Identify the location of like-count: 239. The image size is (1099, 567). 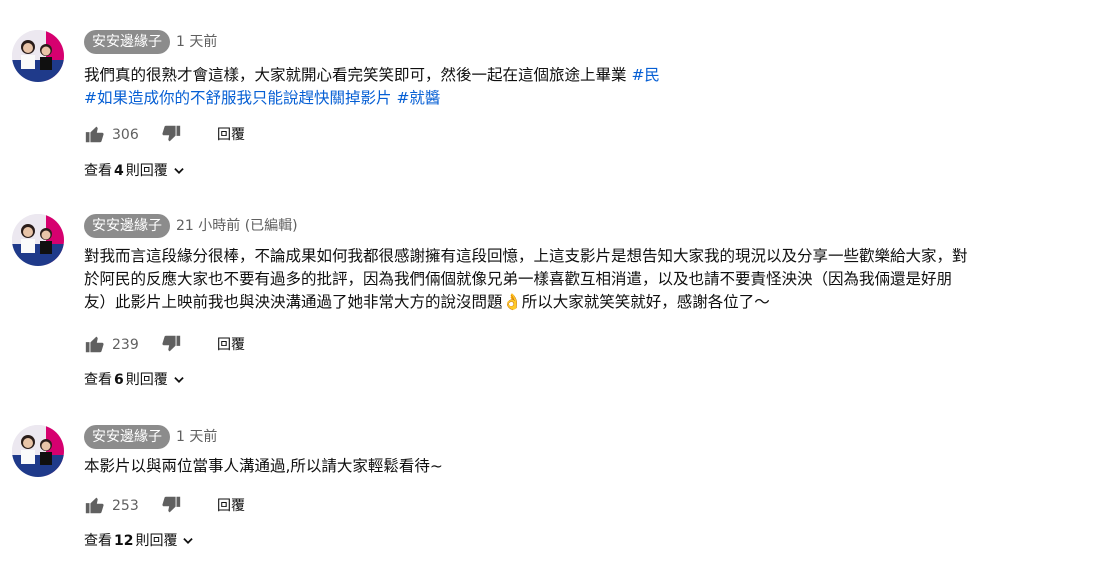
(125, 345).